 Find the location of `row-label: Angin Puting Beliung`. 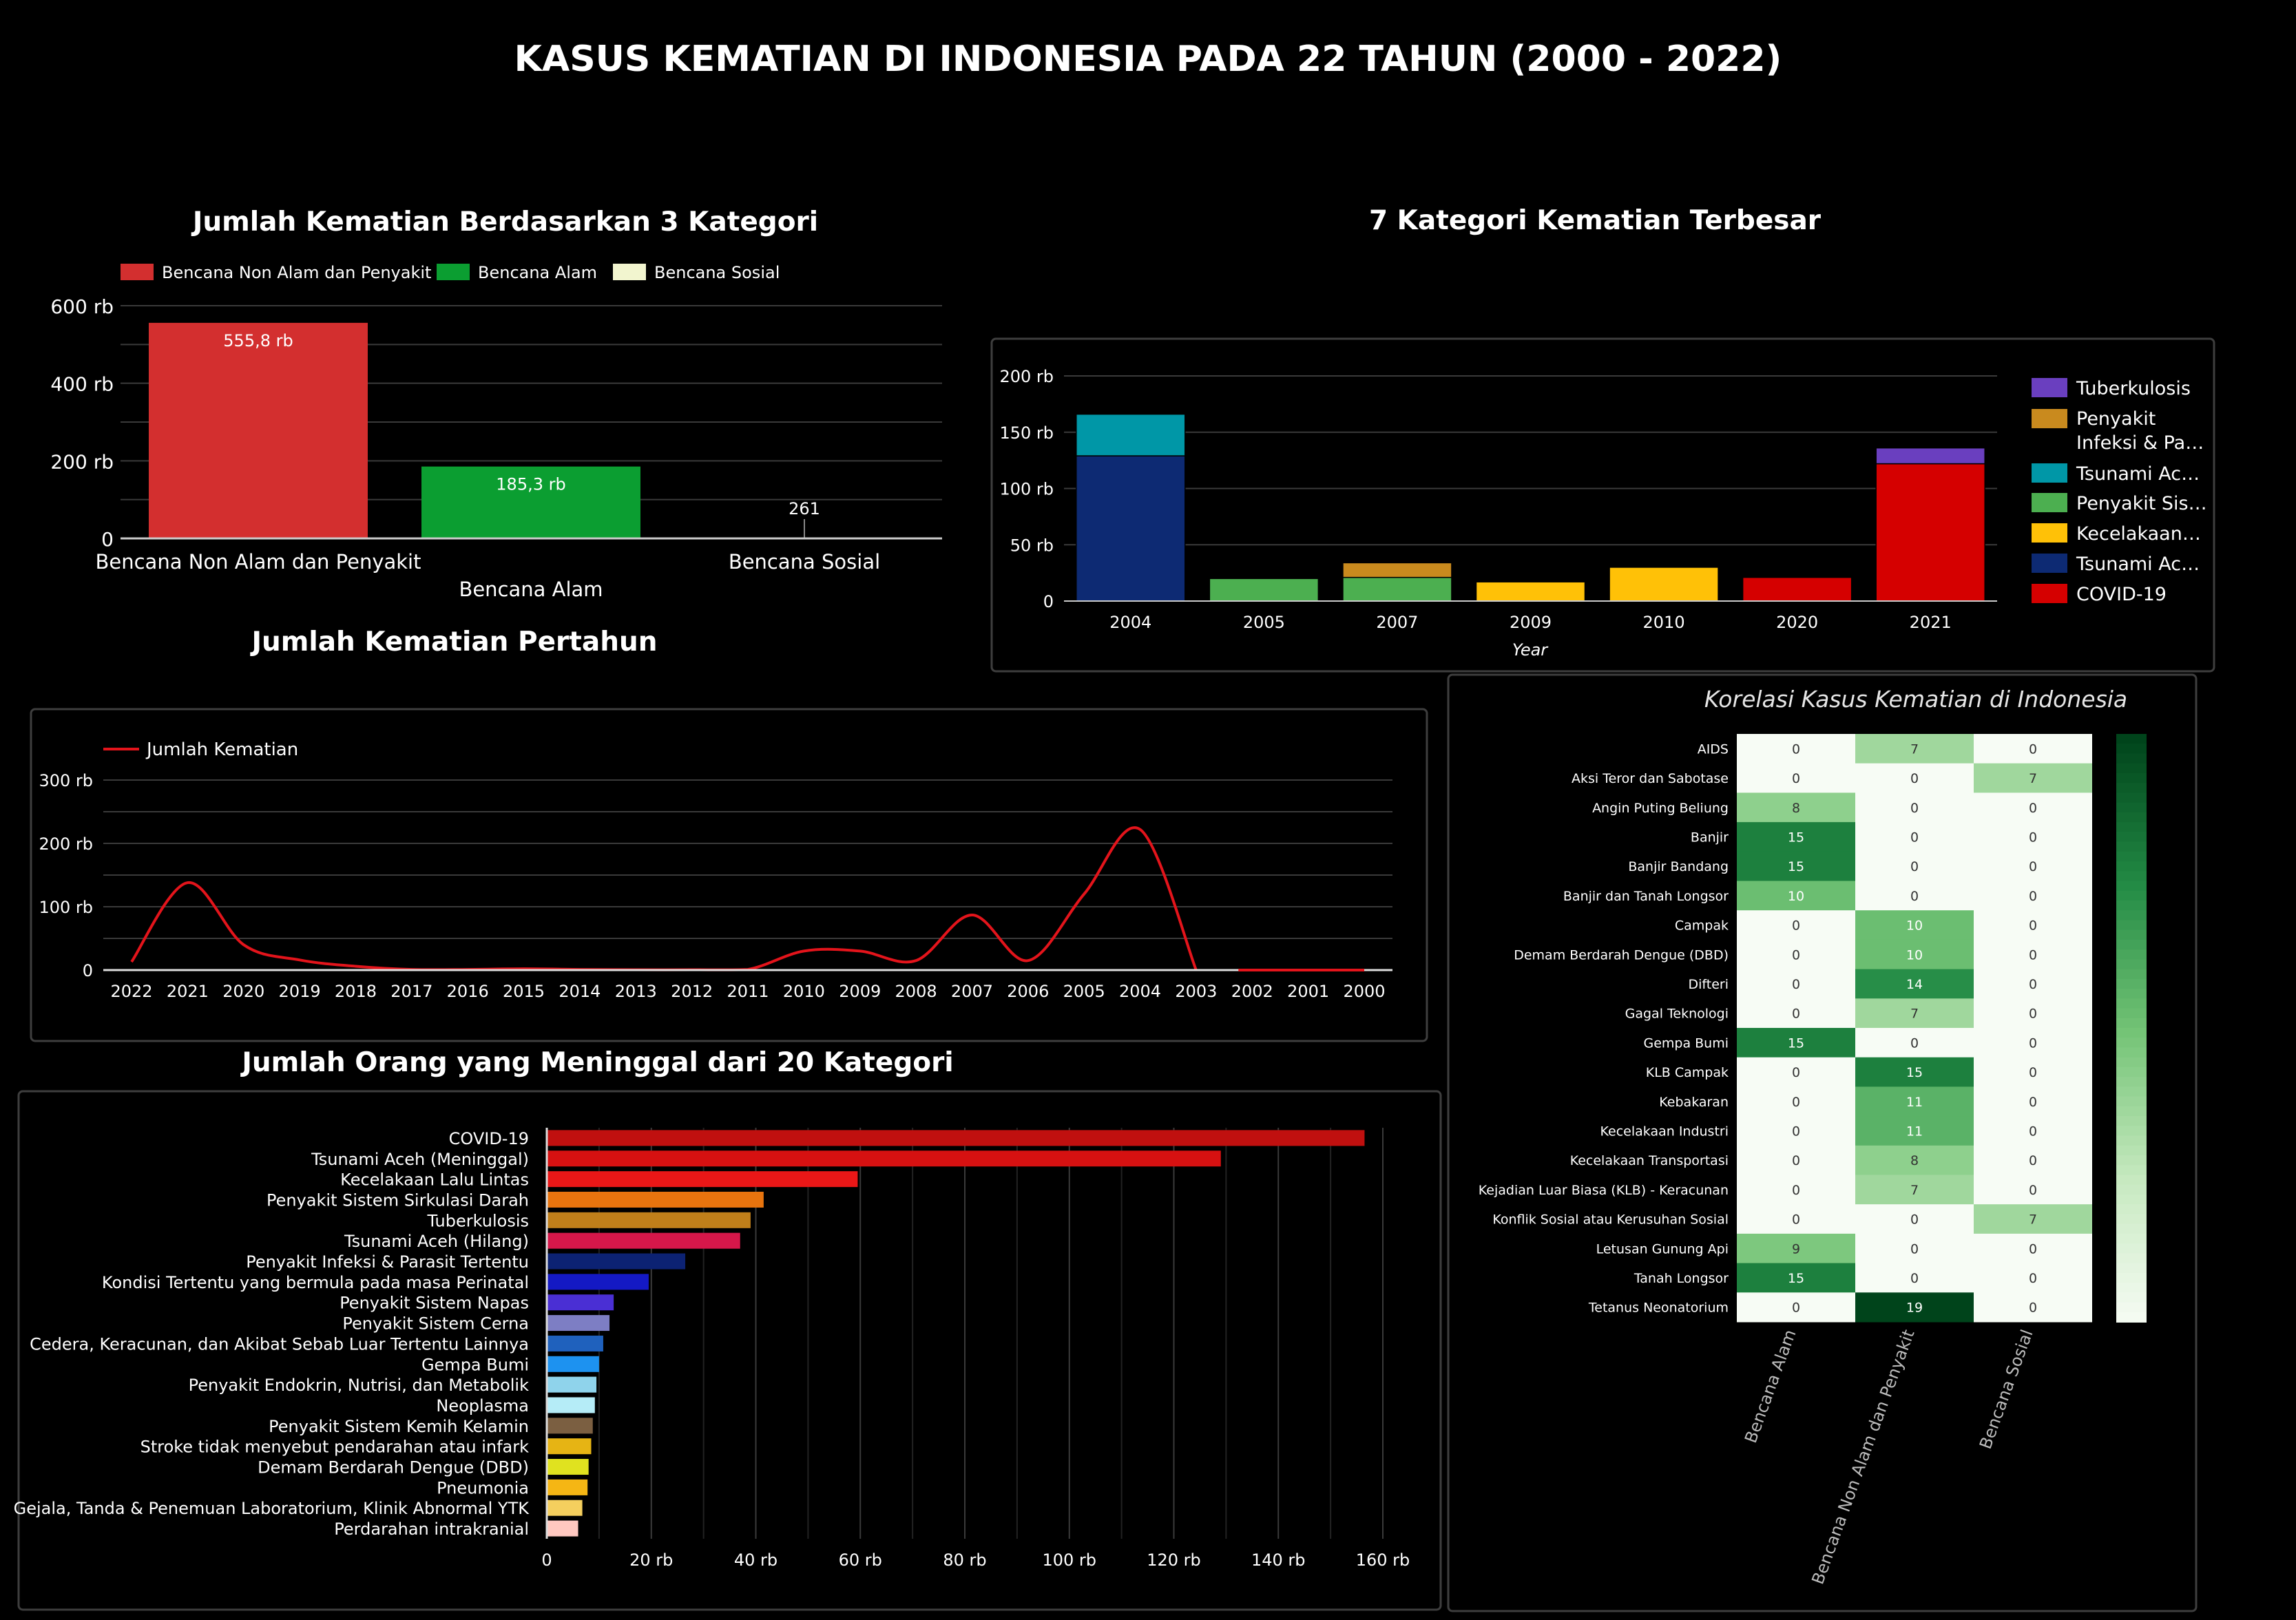

row-label: Angin Puting Beliung is located at coordinates (1660, 808).